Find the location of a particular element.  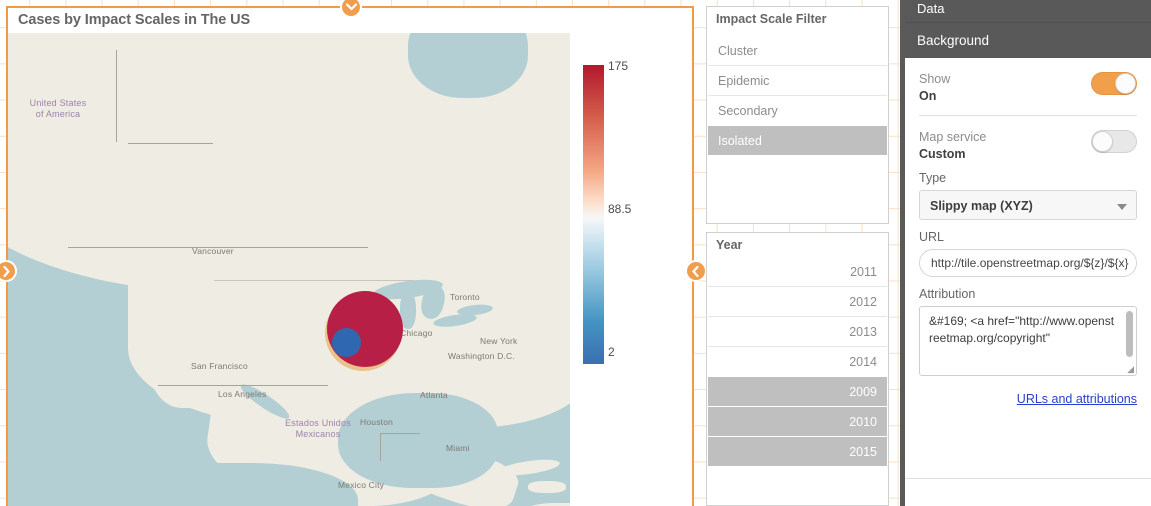

year-listbox: 2011 2012 2013 2014 2009 2010 2015 is located at coordinates (797, 362).